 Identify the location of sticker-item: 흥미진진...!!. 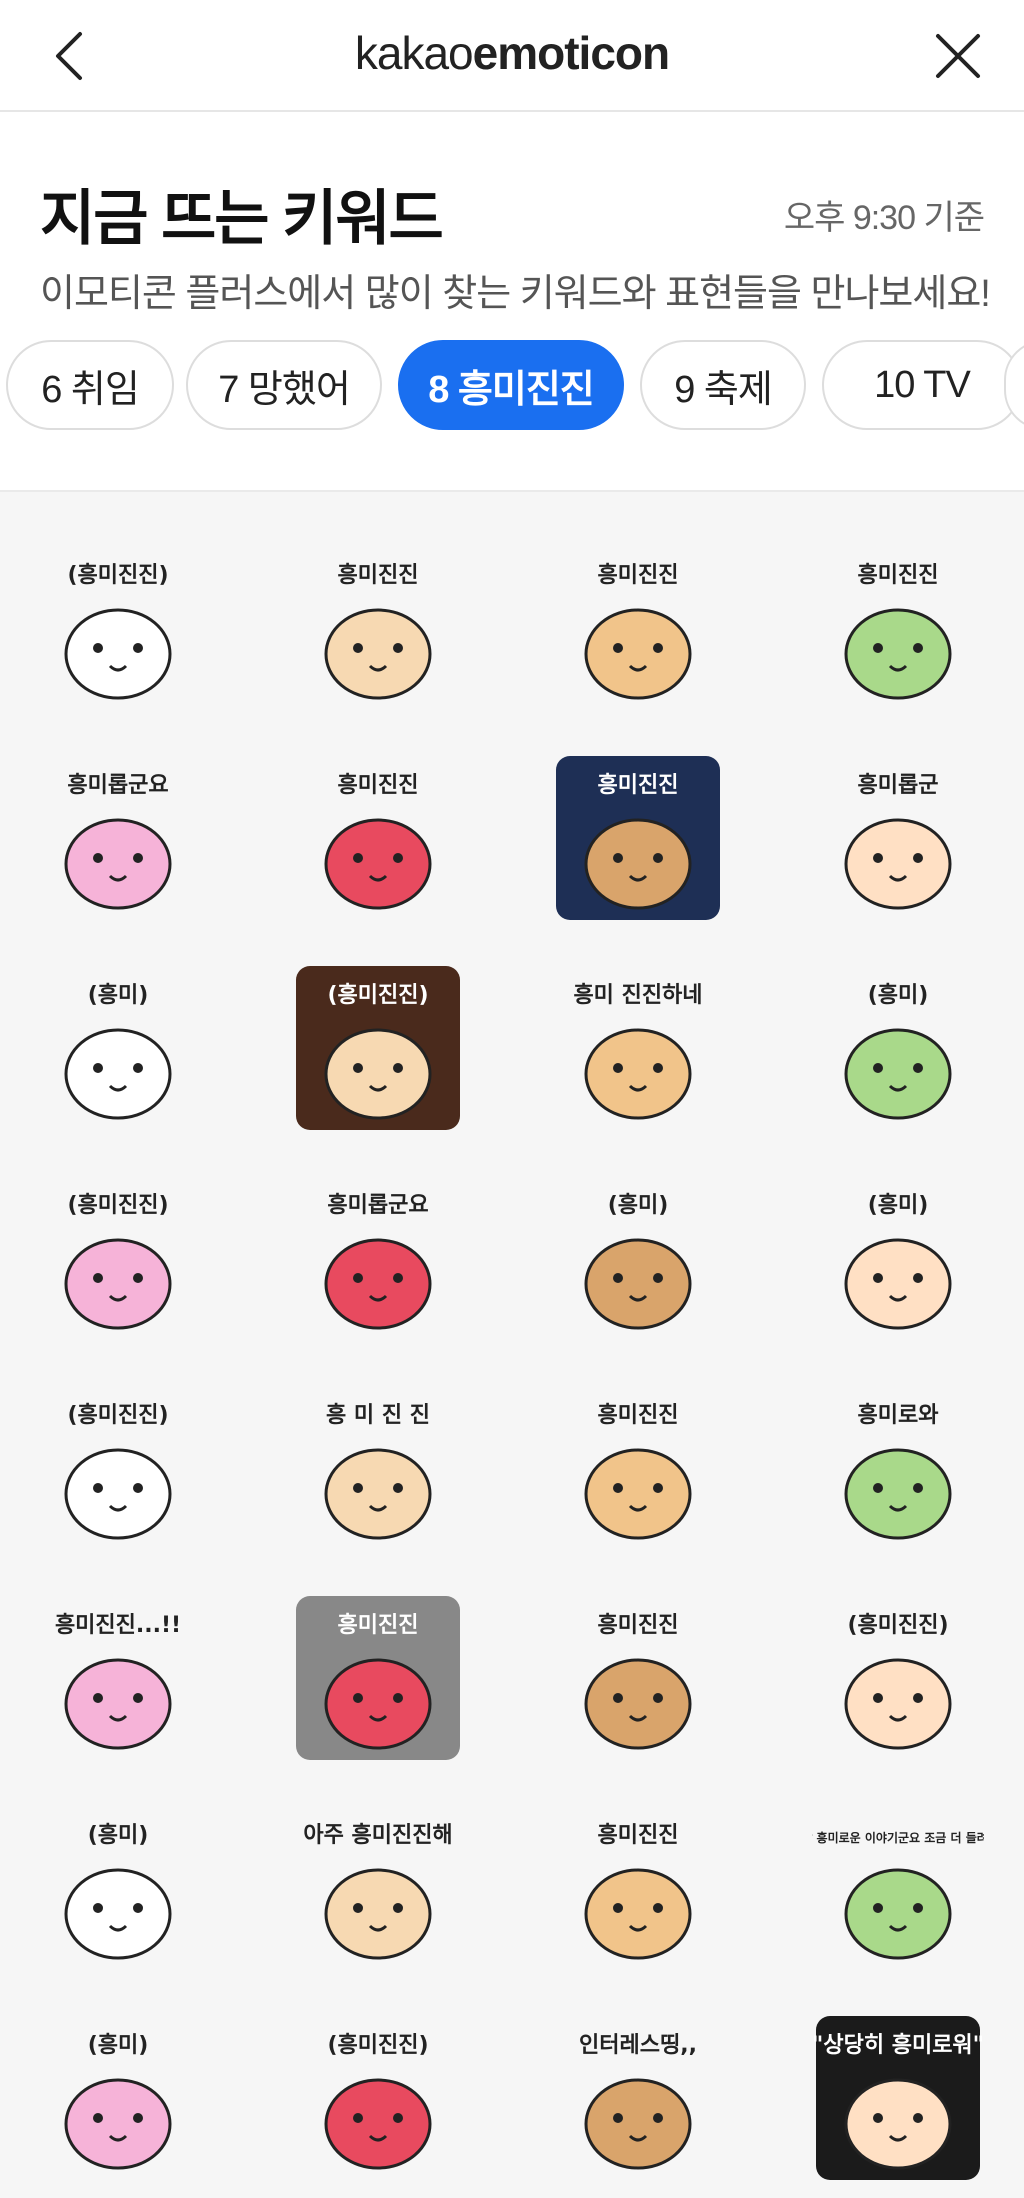
(118, 1678).